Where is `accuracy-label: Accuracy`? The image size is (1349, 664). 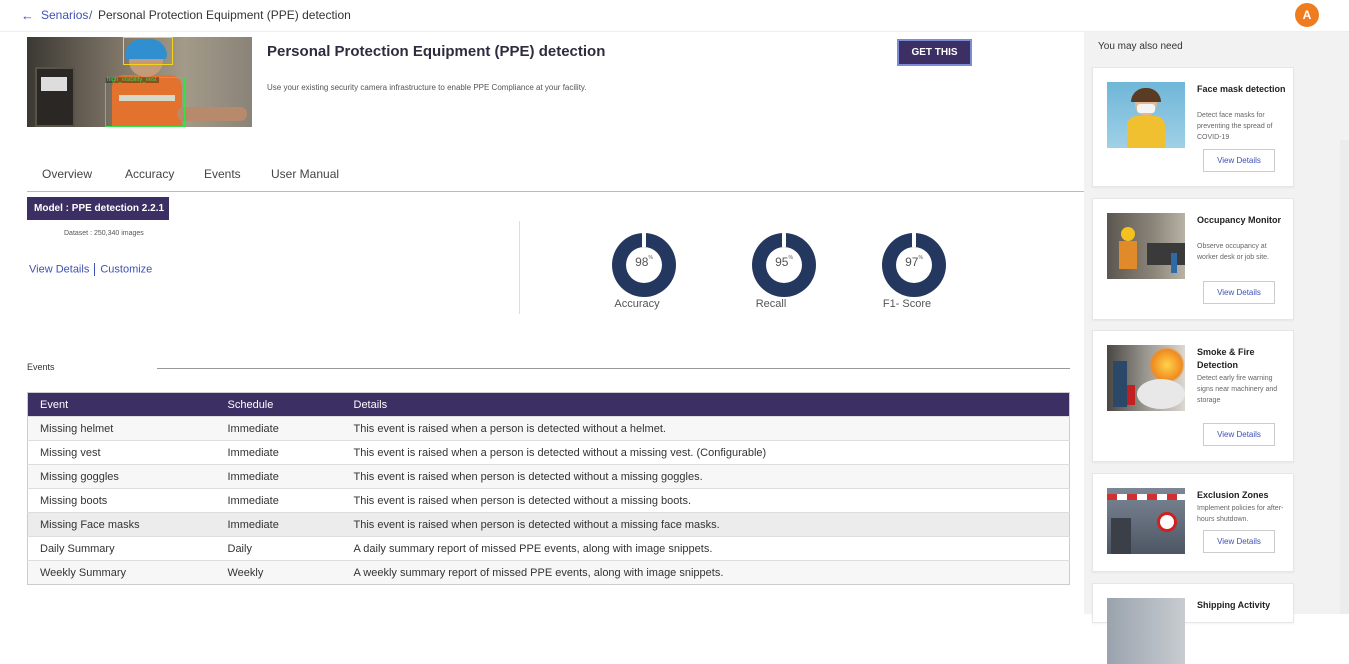 accuracy-label: Accuracy is located at coordinates (637, 304).